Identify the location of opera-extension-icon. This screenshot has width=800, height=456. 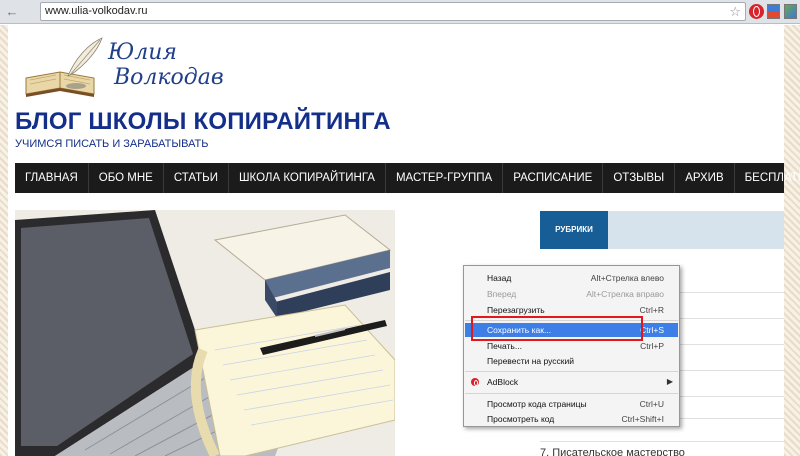
(756, 11).